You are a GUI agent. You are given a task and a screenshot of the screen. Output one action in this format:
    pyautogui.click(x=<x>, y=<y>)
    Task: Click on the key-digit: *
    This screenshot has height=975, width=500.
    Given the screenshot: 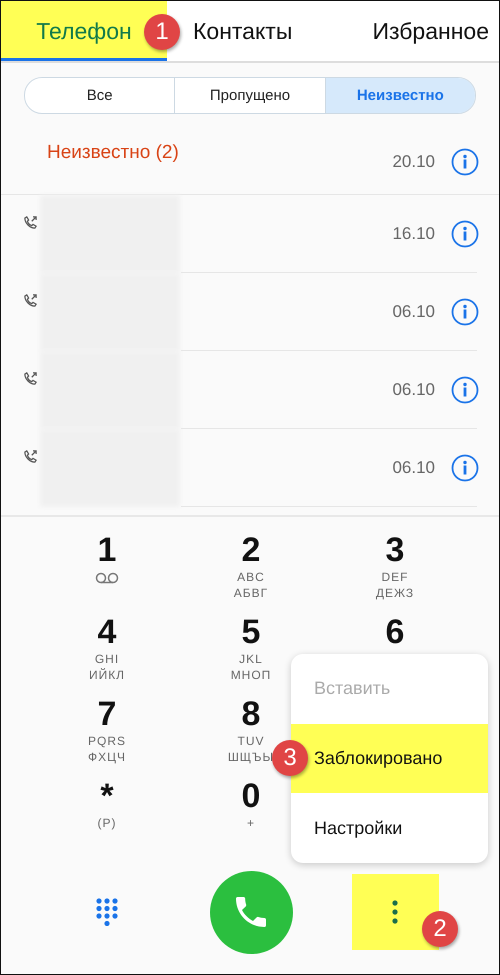 What is the action you would take?
    pyautogui.click(x=107, y=796)
    